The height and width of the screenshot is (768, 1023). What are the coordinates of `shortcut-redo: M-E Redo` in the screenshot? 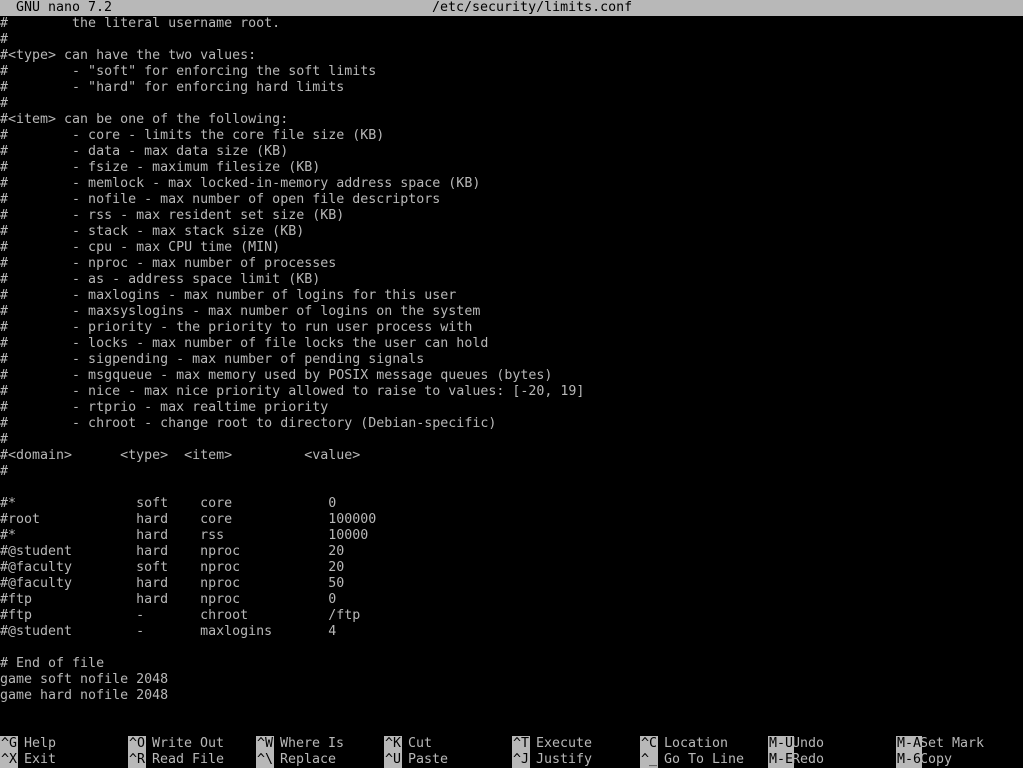 It's located at (832, 760).